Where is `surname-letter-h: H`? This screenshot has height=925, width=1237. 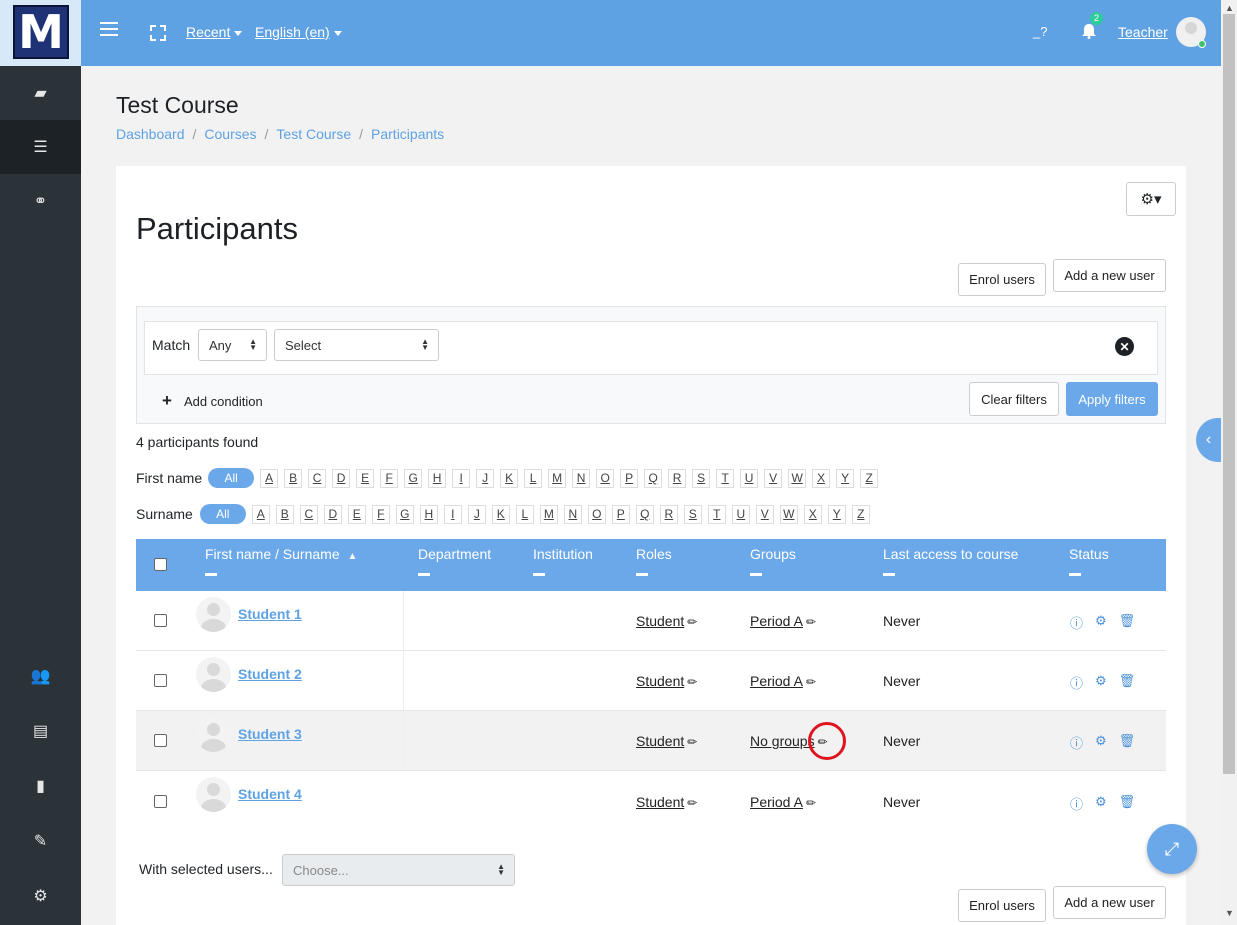 surname-letter-h: H is located at coordinates (428, 514).